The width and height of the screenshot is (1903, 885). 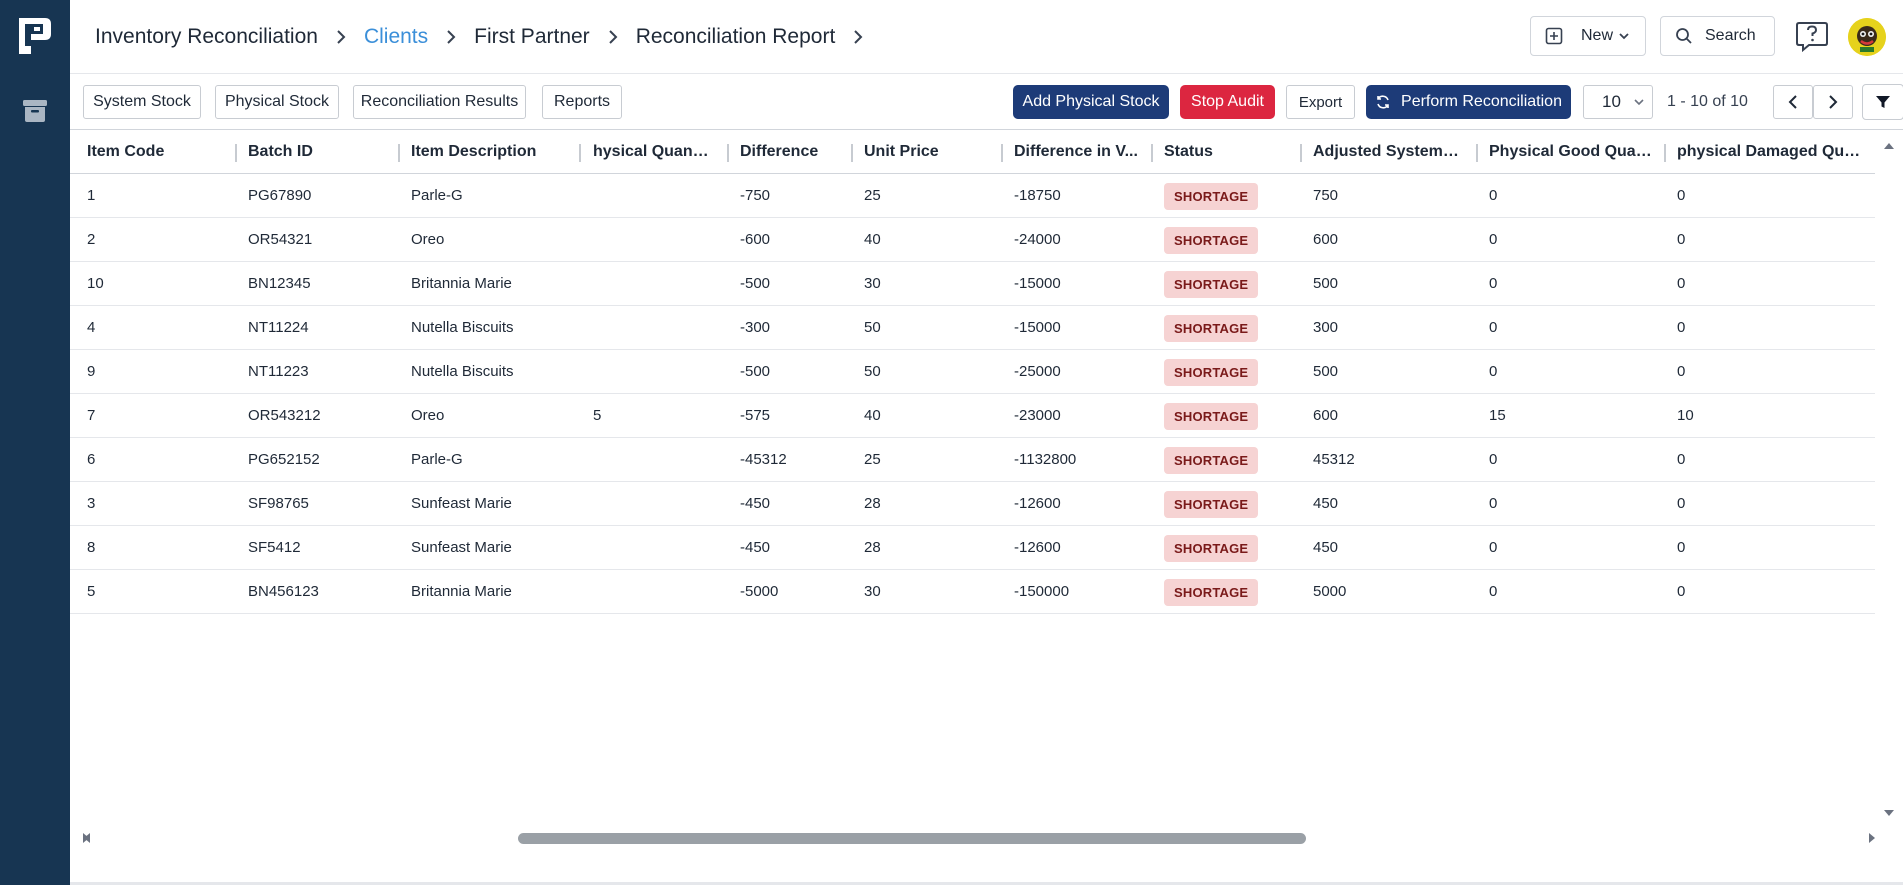 I want to click on column-header-item-code: Item Code, so click(x=162, y=152).